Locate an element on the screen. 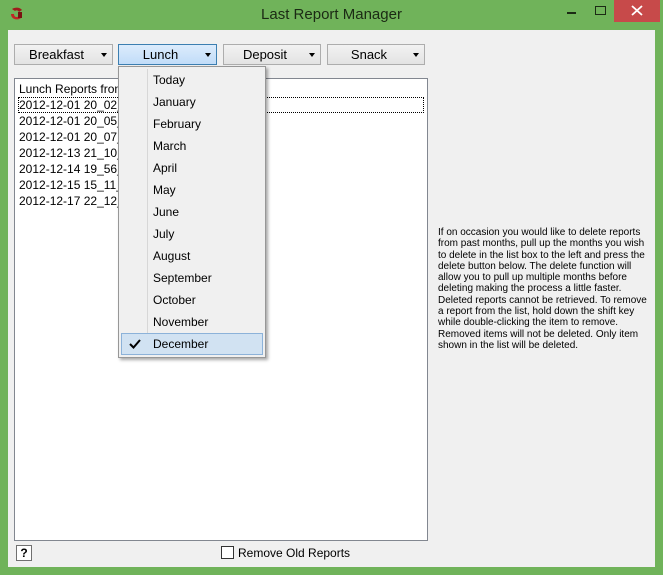  maximize-button is located at coordinates (600, 11).